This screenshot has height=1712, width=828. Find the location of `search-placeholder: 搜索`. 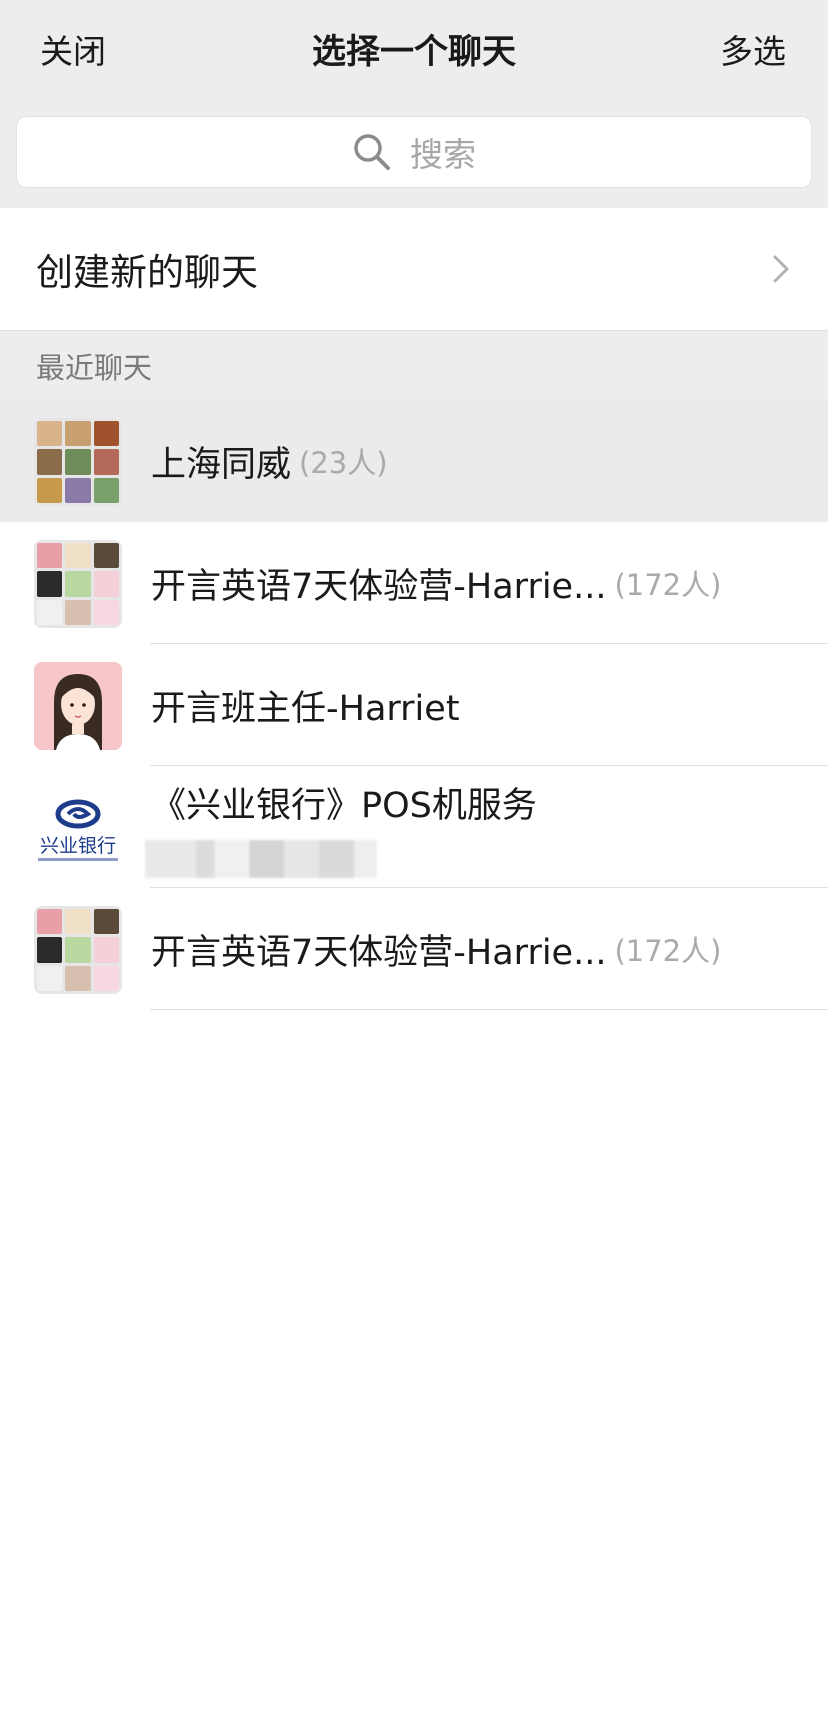

search-placeholder: 搜索 is located at coordinates (443, 154).